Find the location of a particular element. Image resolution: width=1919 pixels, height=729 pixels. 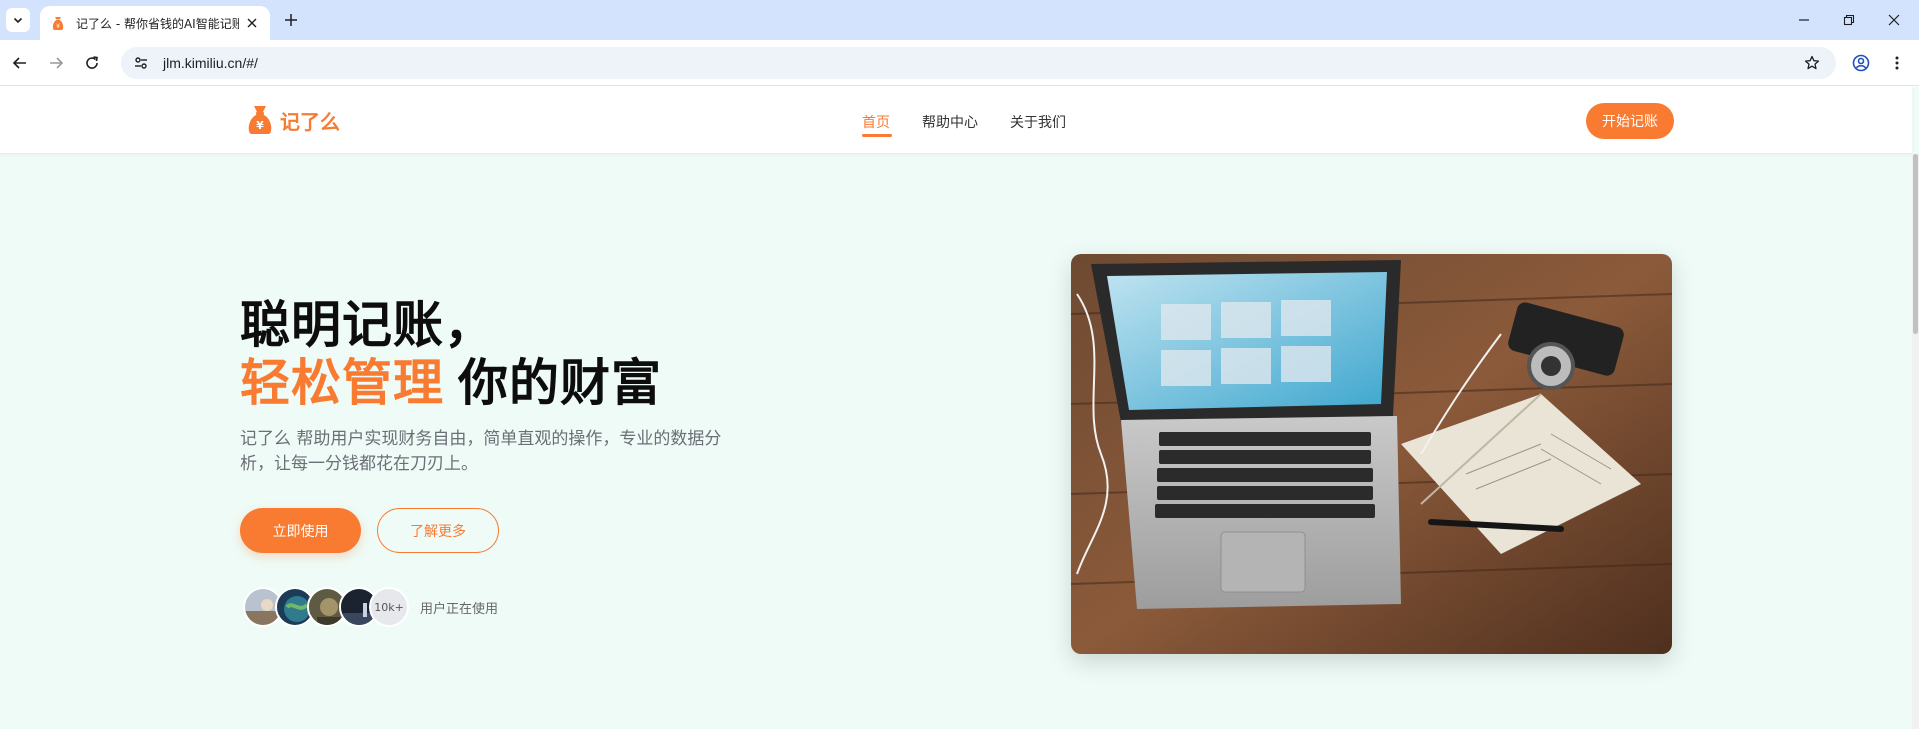

tab-search-button is located at coordinates (18, 20).